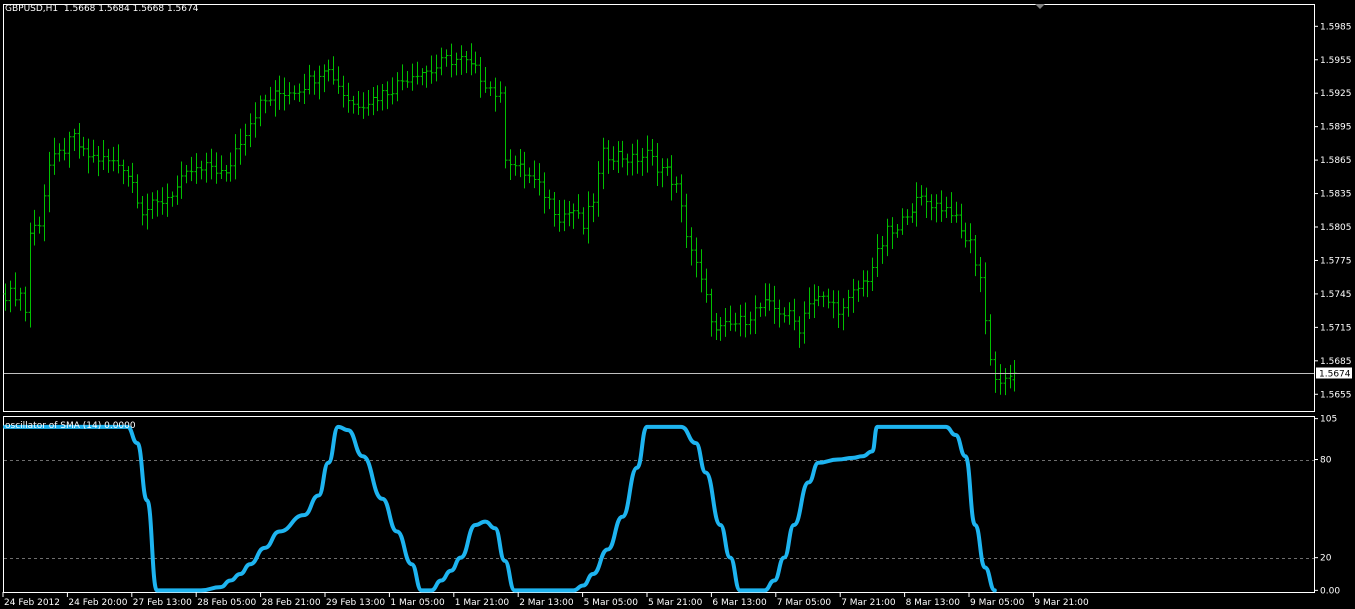 The width and height of the screenshot is (1355, 609). I want to click on price-tick-label: 1.5685, so click(1336, 362).